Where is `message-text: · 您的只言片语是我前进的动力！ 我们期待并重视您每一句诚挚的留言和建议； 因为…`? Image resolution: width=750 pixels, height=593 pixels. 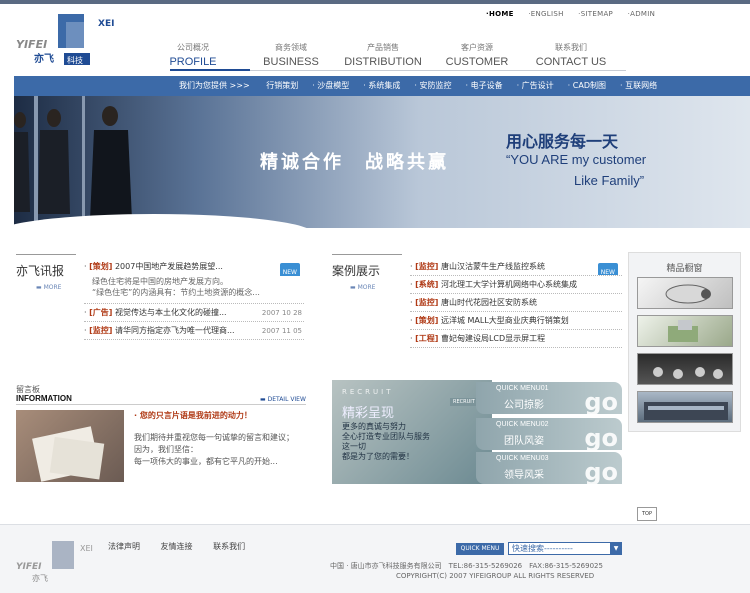 message-text: · 您的只言片语是我前进的动力！ 我们期待并重视您每一句诚挚的留言和建议； 因为… is located at coordinates (221, 439).